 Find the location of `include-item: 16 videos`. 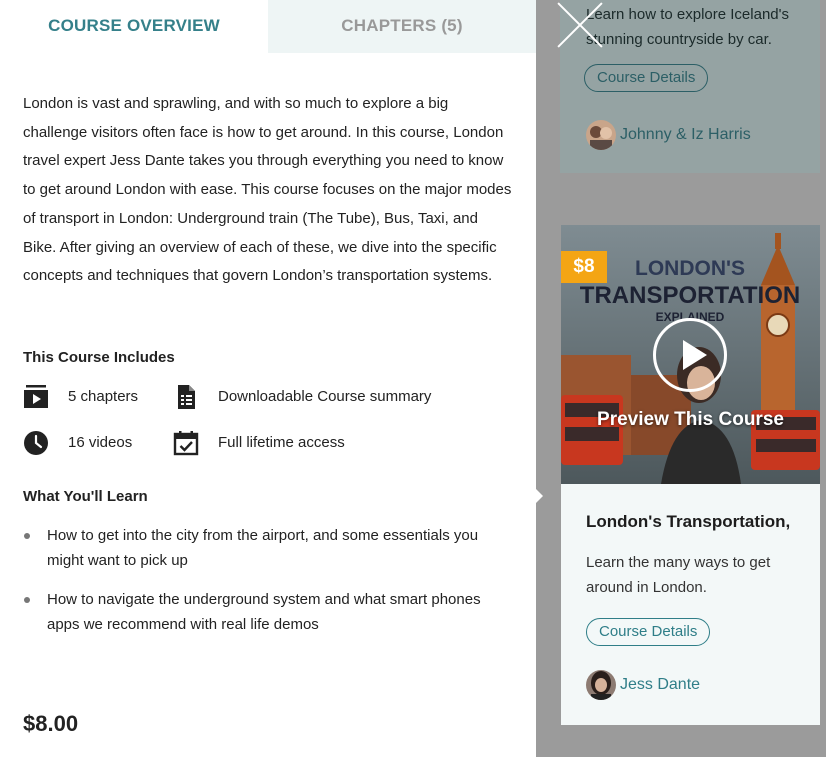

include-item: 16 videos is located at coordinates (98, 443).